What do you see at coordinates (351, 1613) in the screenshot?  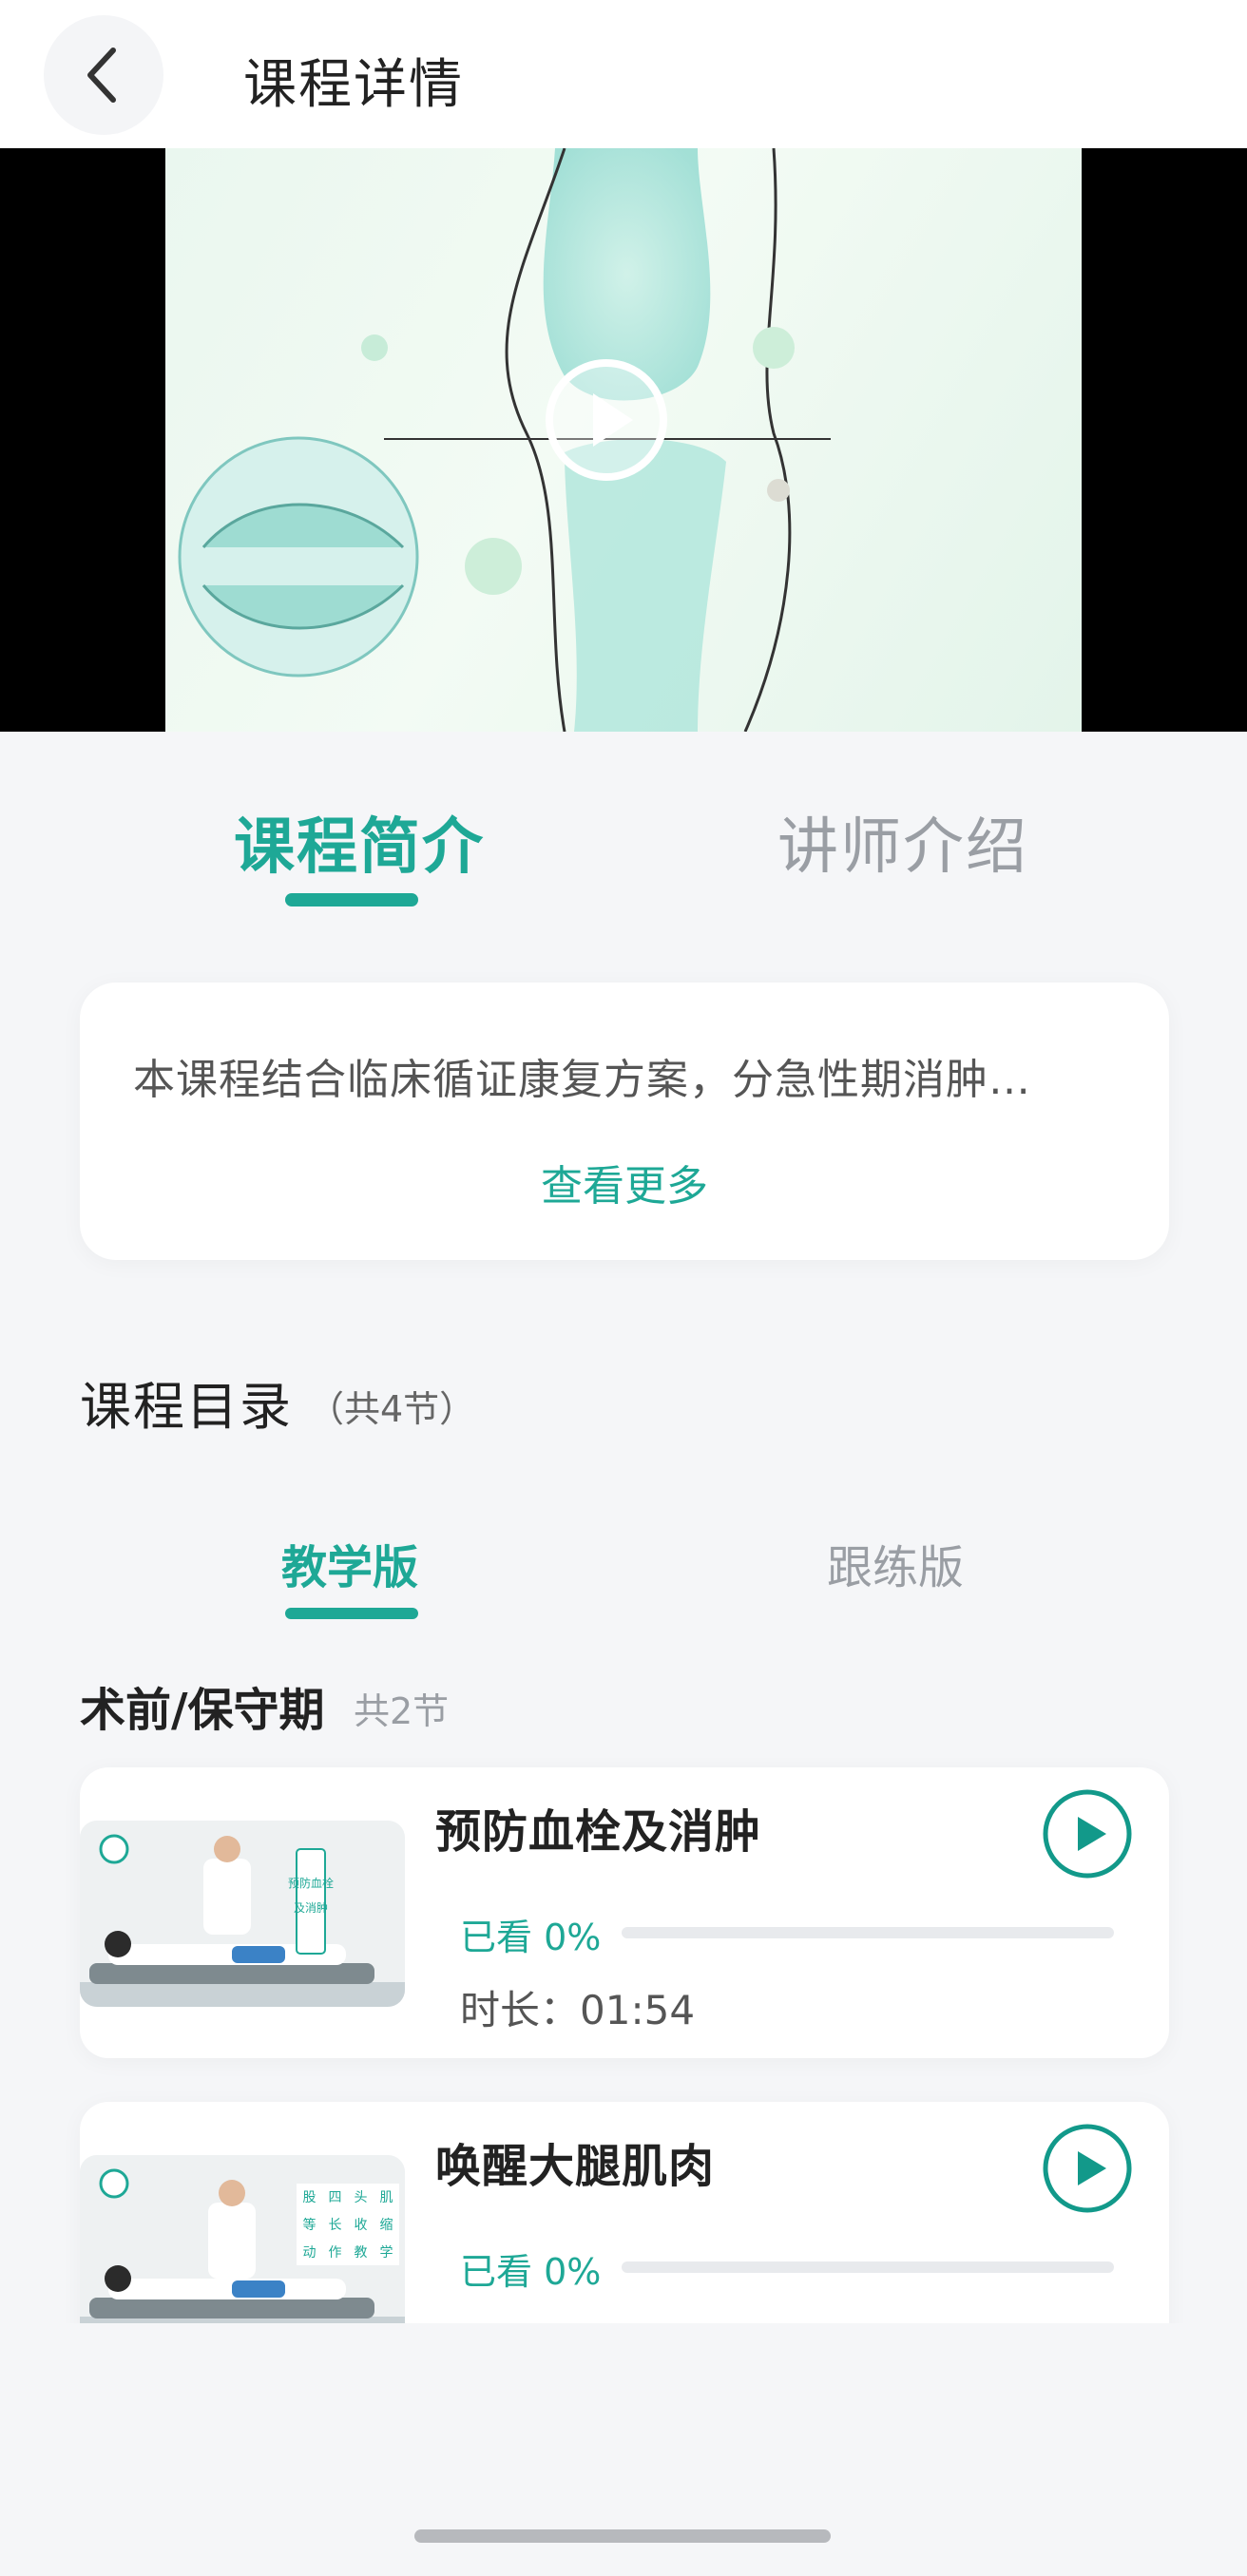 I see `active-subtab-indicator` at bounding box center [351, 1613].